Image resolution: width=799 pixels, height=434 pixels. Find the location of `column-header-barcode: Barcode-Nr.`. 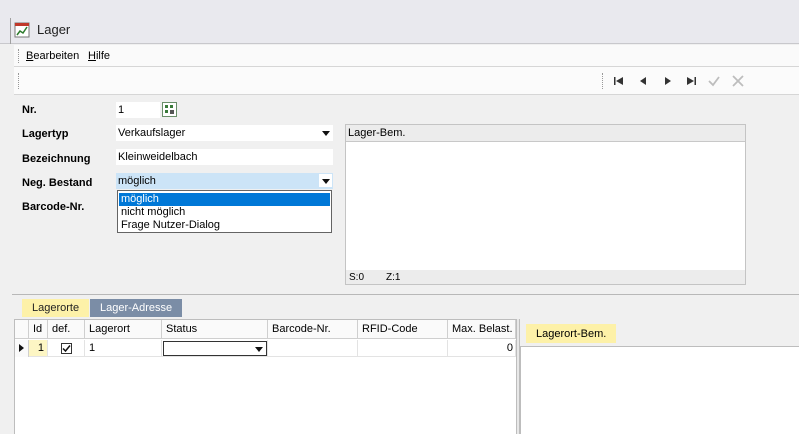

column-header-barcode: Barcode-Nr. is located at coordinates (313, 329).